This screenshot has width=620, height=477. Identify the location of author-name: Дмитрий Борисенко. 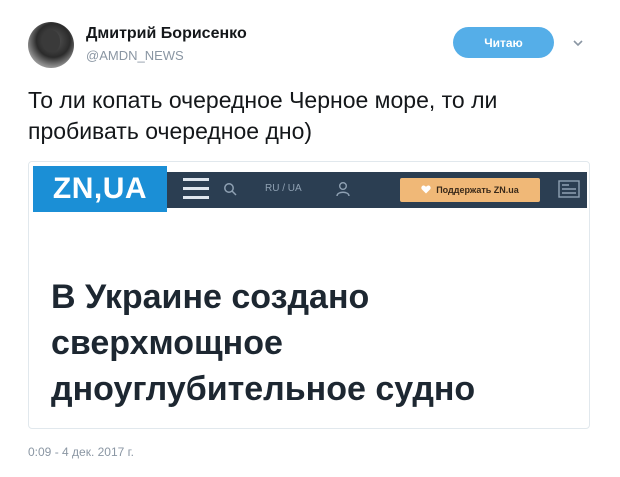
(166, 34).